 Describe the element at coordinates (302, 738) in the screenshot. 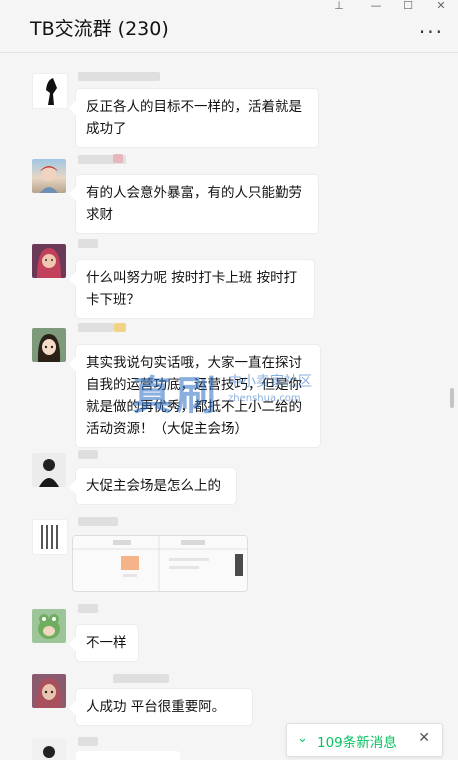

I see `chevron-down-icon: ⌄` at that location.